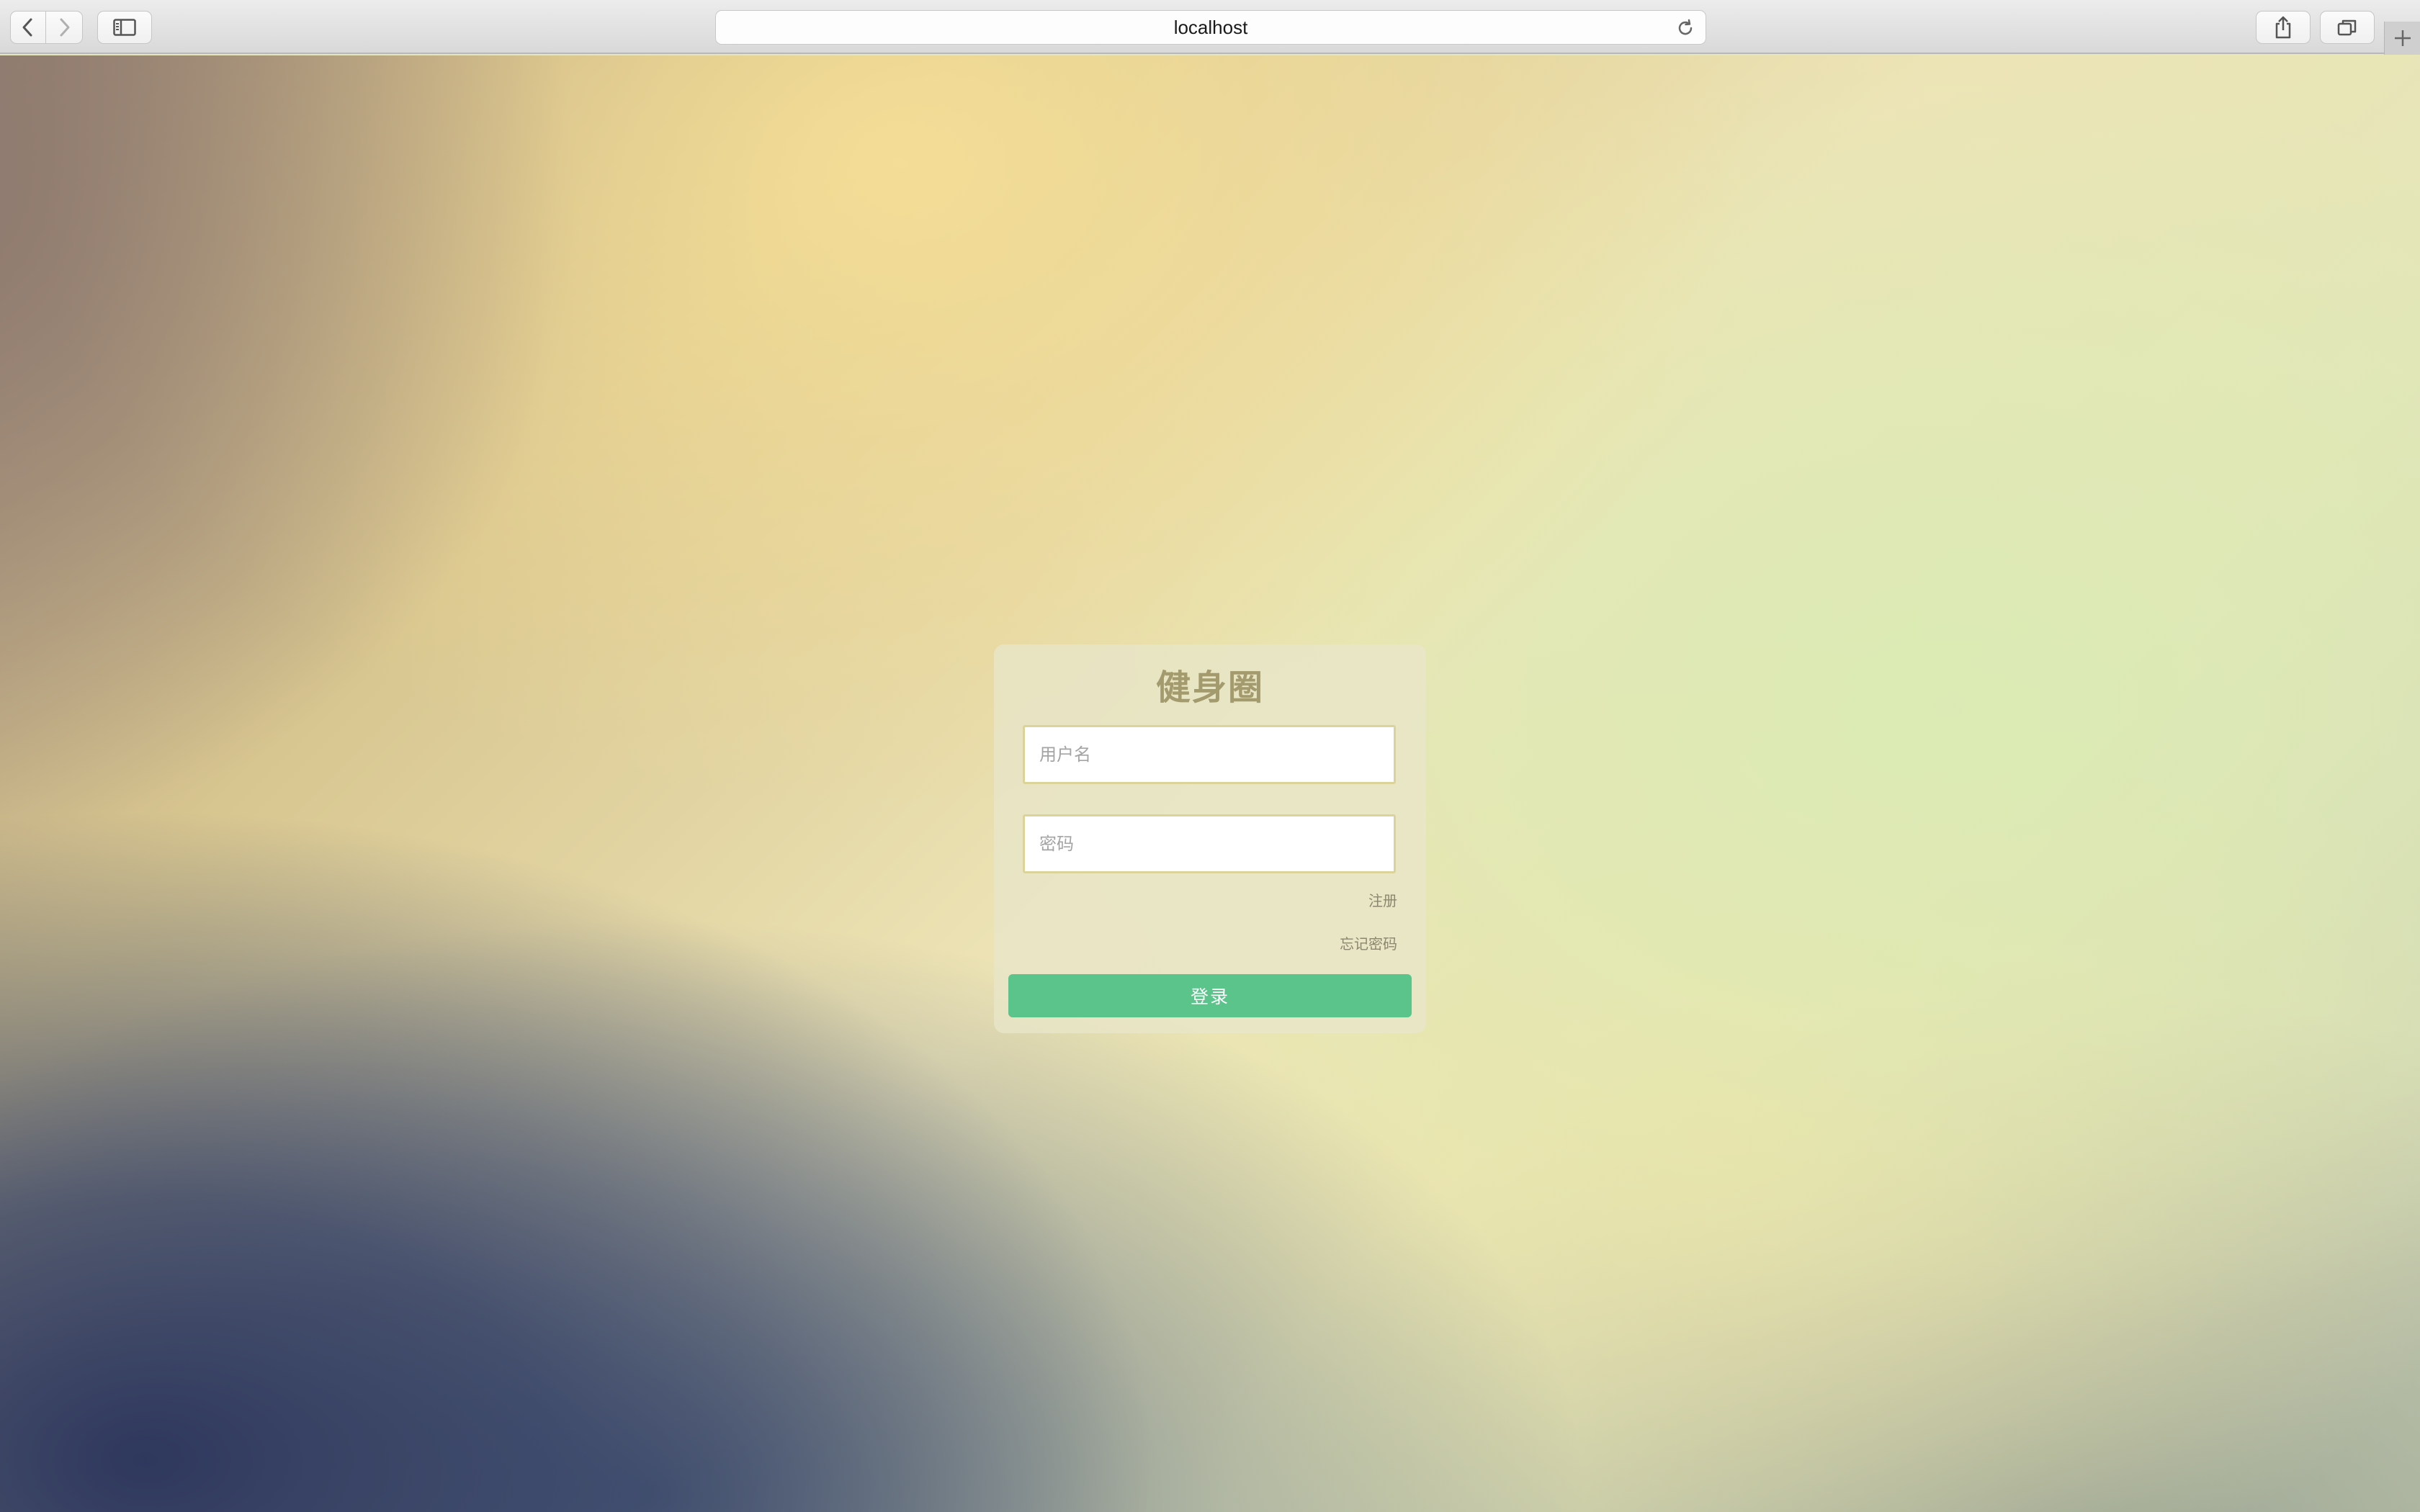 Image resolution: width=2420 pixels, height=1512 pixels. I want to click on tabs-overview-icon, so click(2347, 27).